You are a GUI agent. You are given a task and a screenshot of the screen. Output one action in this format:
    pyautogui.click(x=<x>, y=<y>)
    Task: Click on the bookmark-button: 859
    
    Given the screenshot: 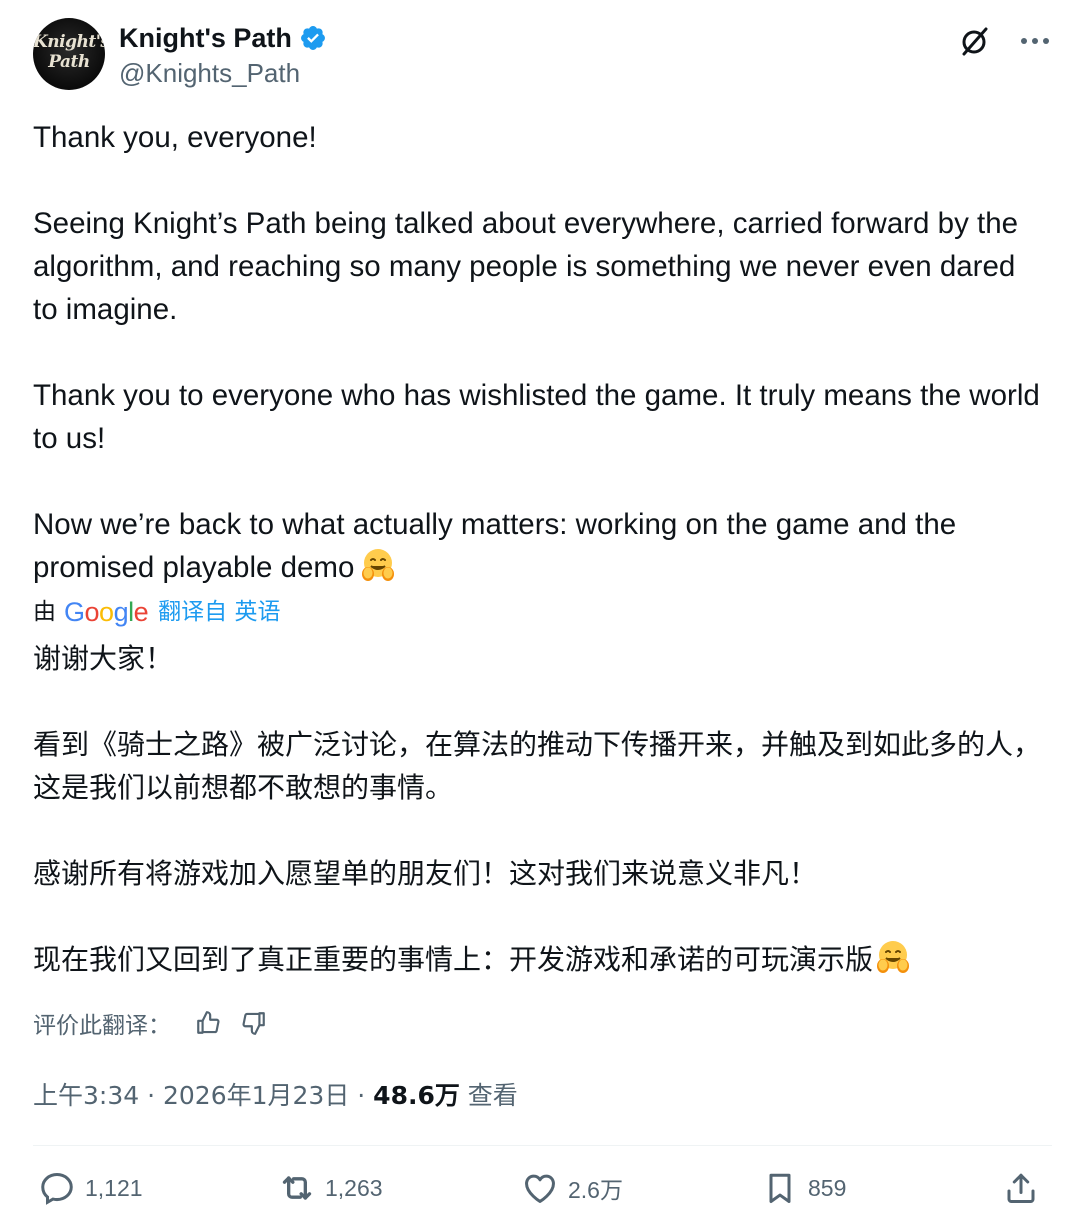 What is the action you would take?
    pyautogui.click(x=803, y=1188)
    